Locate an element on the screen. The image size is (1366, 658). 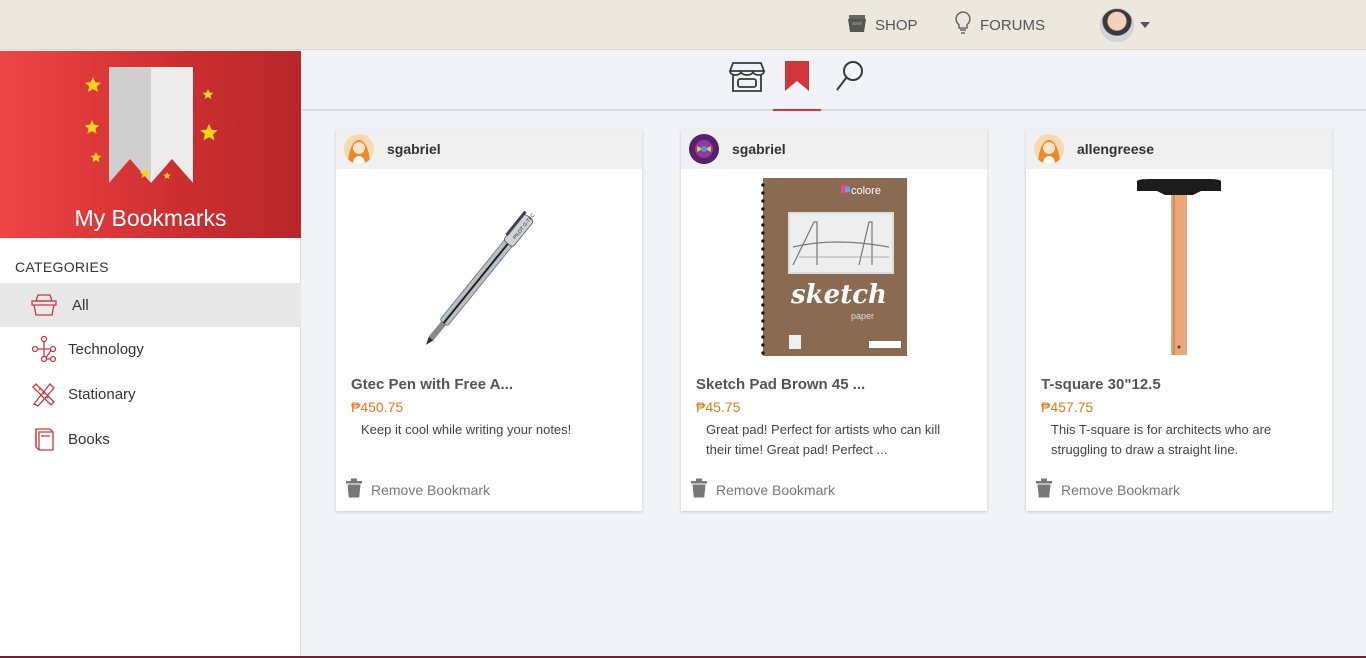
bookmarks-banner: My Bookmarks is located at coordinates (150, 144).